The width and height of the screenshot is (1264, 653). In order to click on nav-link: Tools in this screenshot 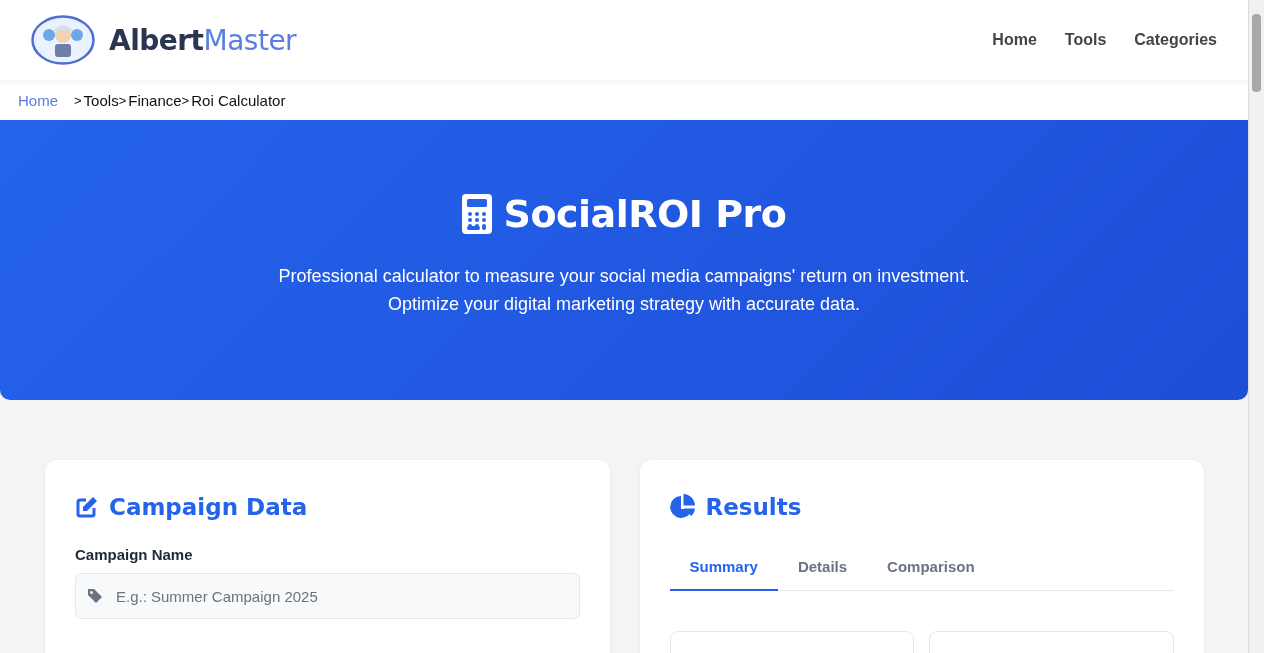, I will do `click(1085, 40)`.